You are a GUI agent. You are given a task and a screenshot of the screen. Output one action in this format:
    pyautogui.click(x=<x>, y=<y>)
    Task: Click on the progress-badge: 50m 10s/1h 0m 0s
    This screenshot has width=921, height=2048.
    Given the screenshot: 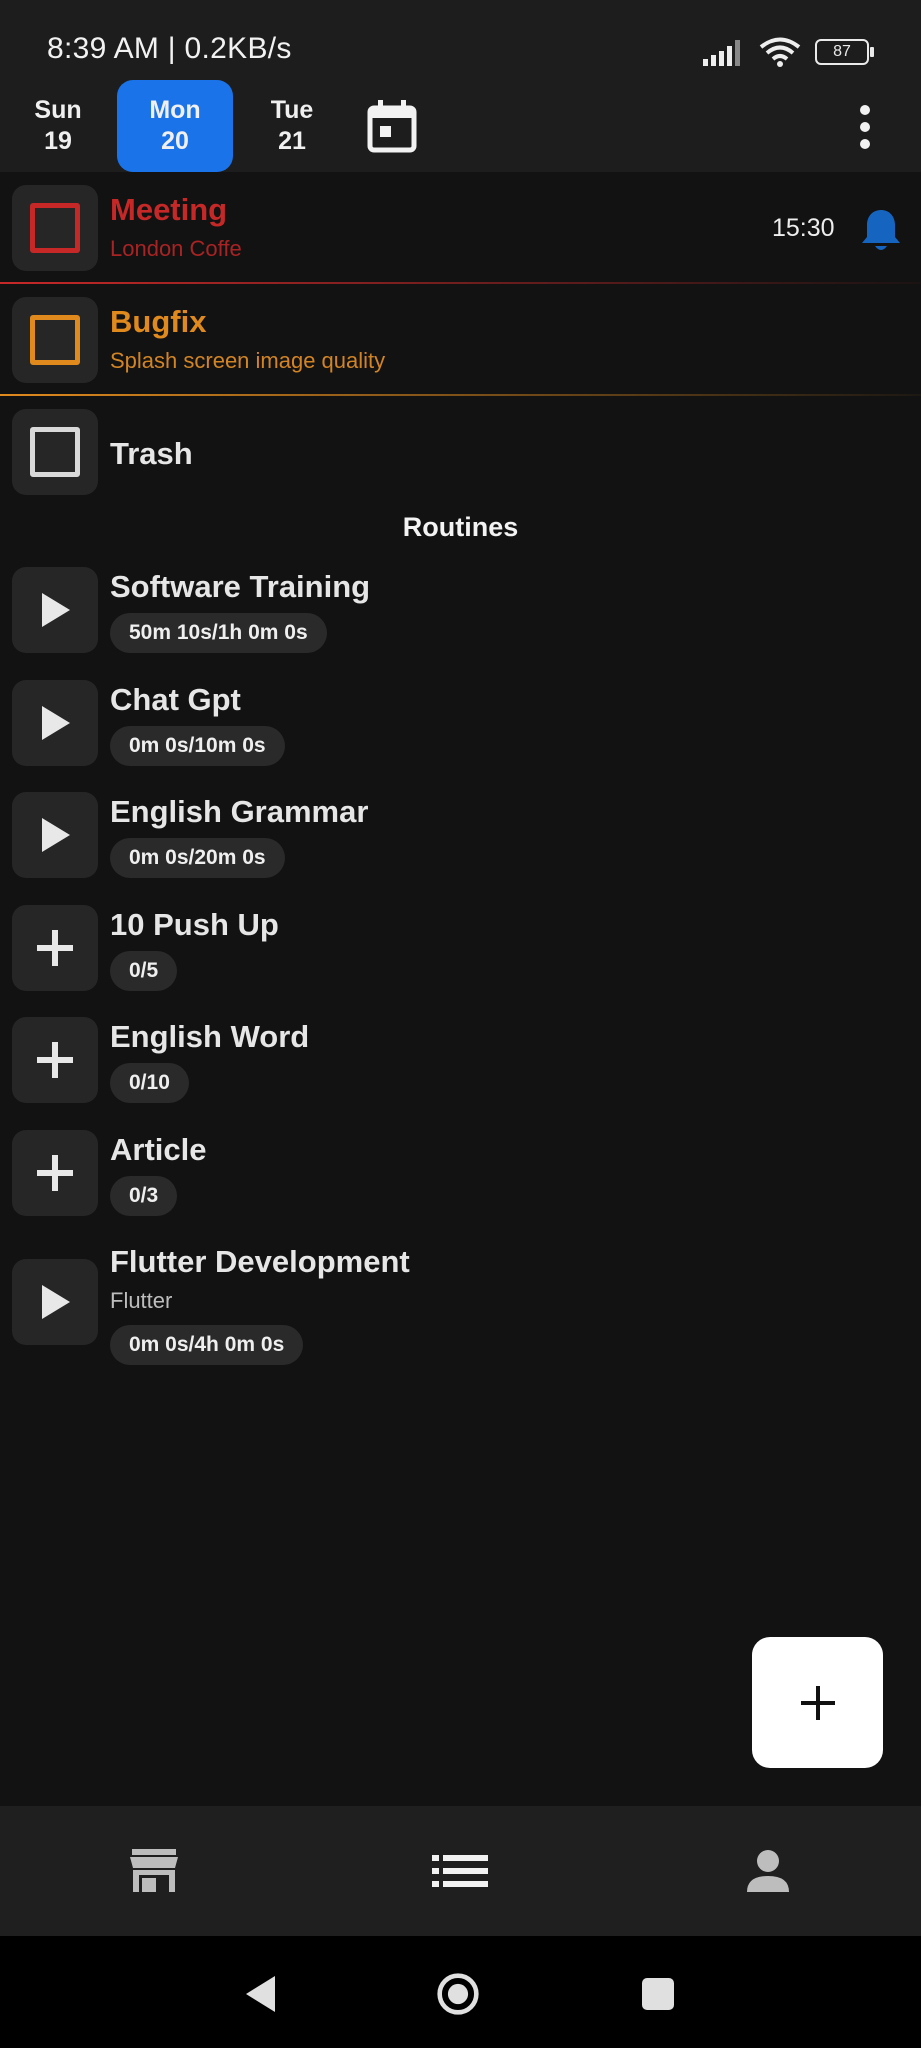 What is the action you would take?
    pyautogui.click(x=218, y=633)
    